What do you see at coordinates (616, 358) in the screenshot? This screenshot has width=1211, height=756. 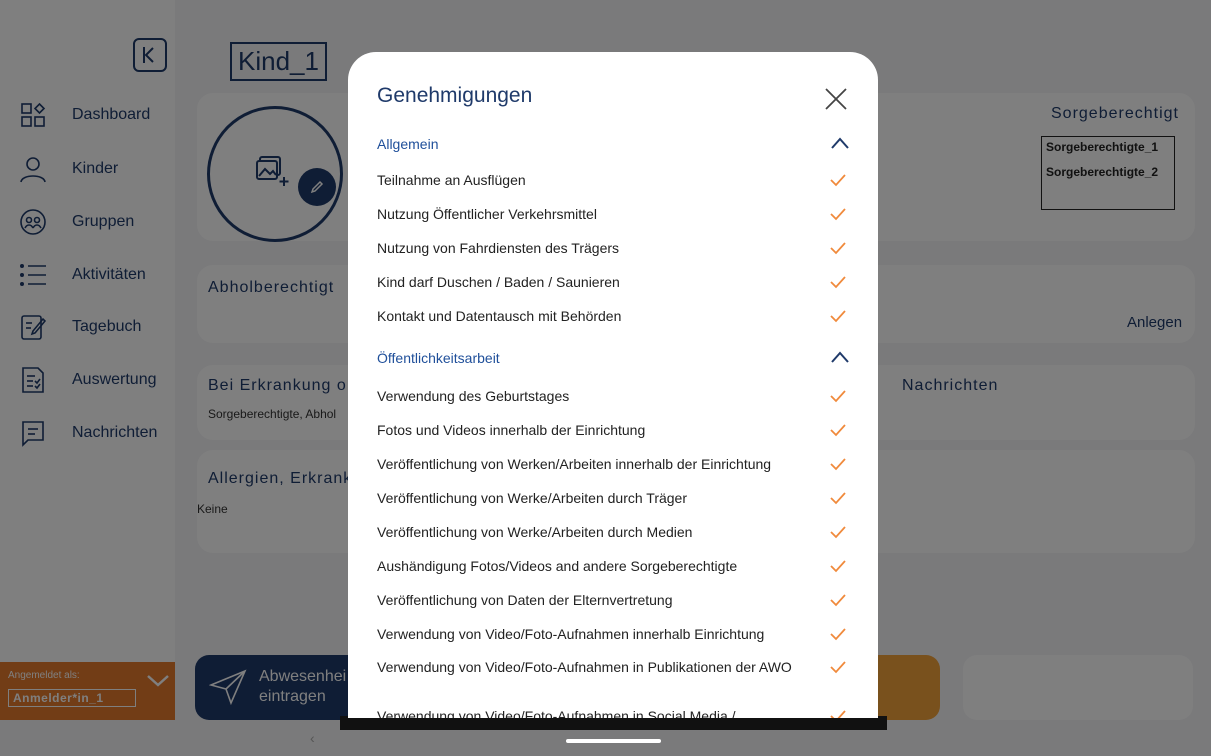 I see `section-oeffentlichkeitsarbeit: Öffentlichkeitsarbeit` at bounding box center [616, 358].